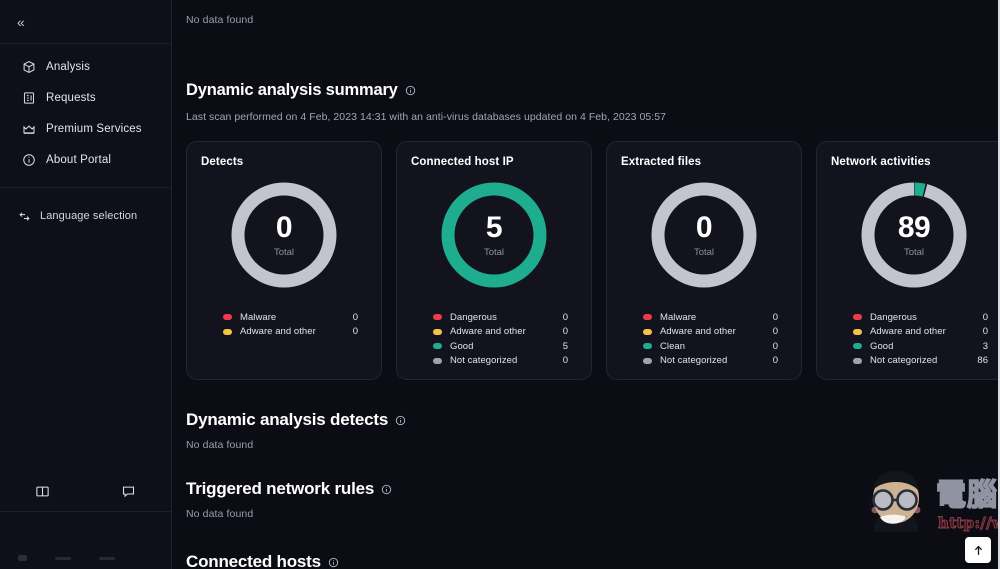 This screenshot has height=569, width=1000. What do you see at coordinates (287, 419) in the screenshot?
I see `section-title-text: Dynamic analysis detects` at bounding box center [287, 419].